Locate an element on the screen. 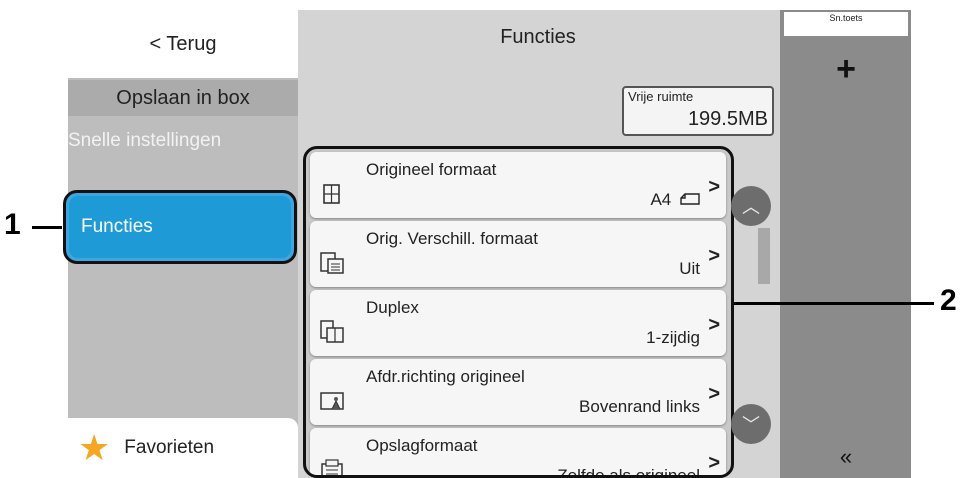 The width and height of the screenshot is (961, 478). function-value: A4 is located at coordinates (675, 200).